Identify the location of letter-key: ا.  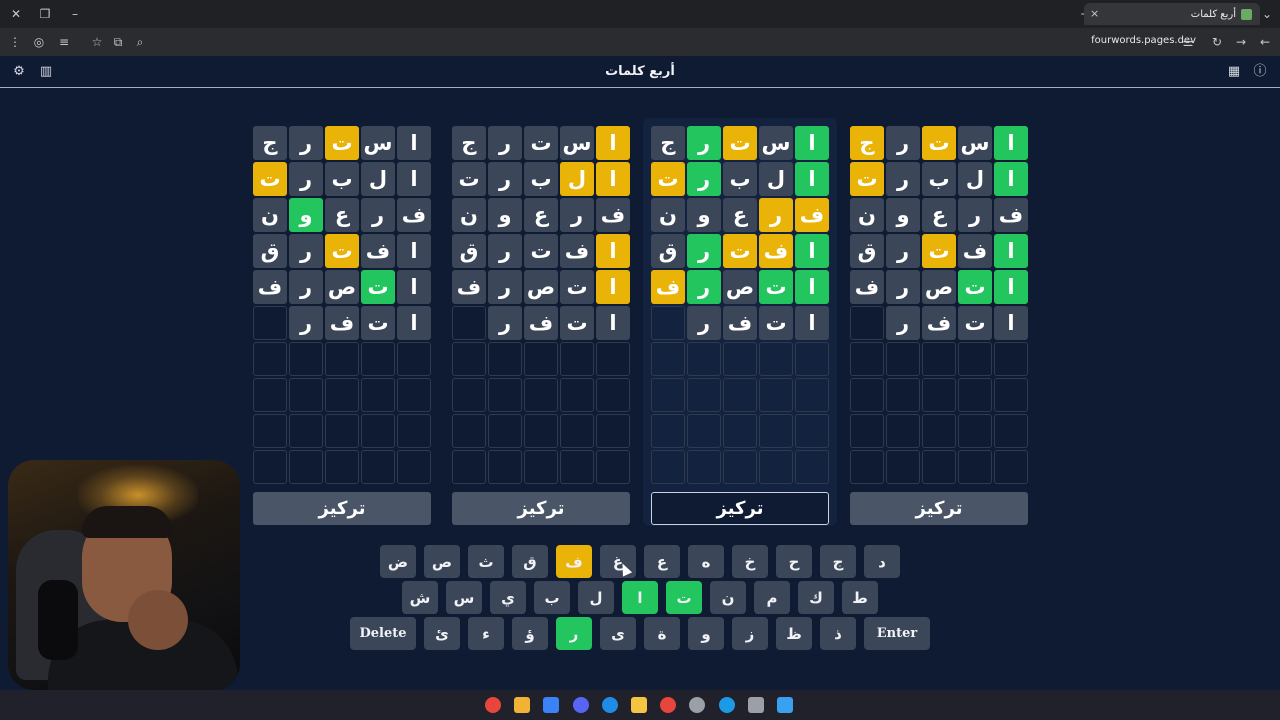
(640, 597).